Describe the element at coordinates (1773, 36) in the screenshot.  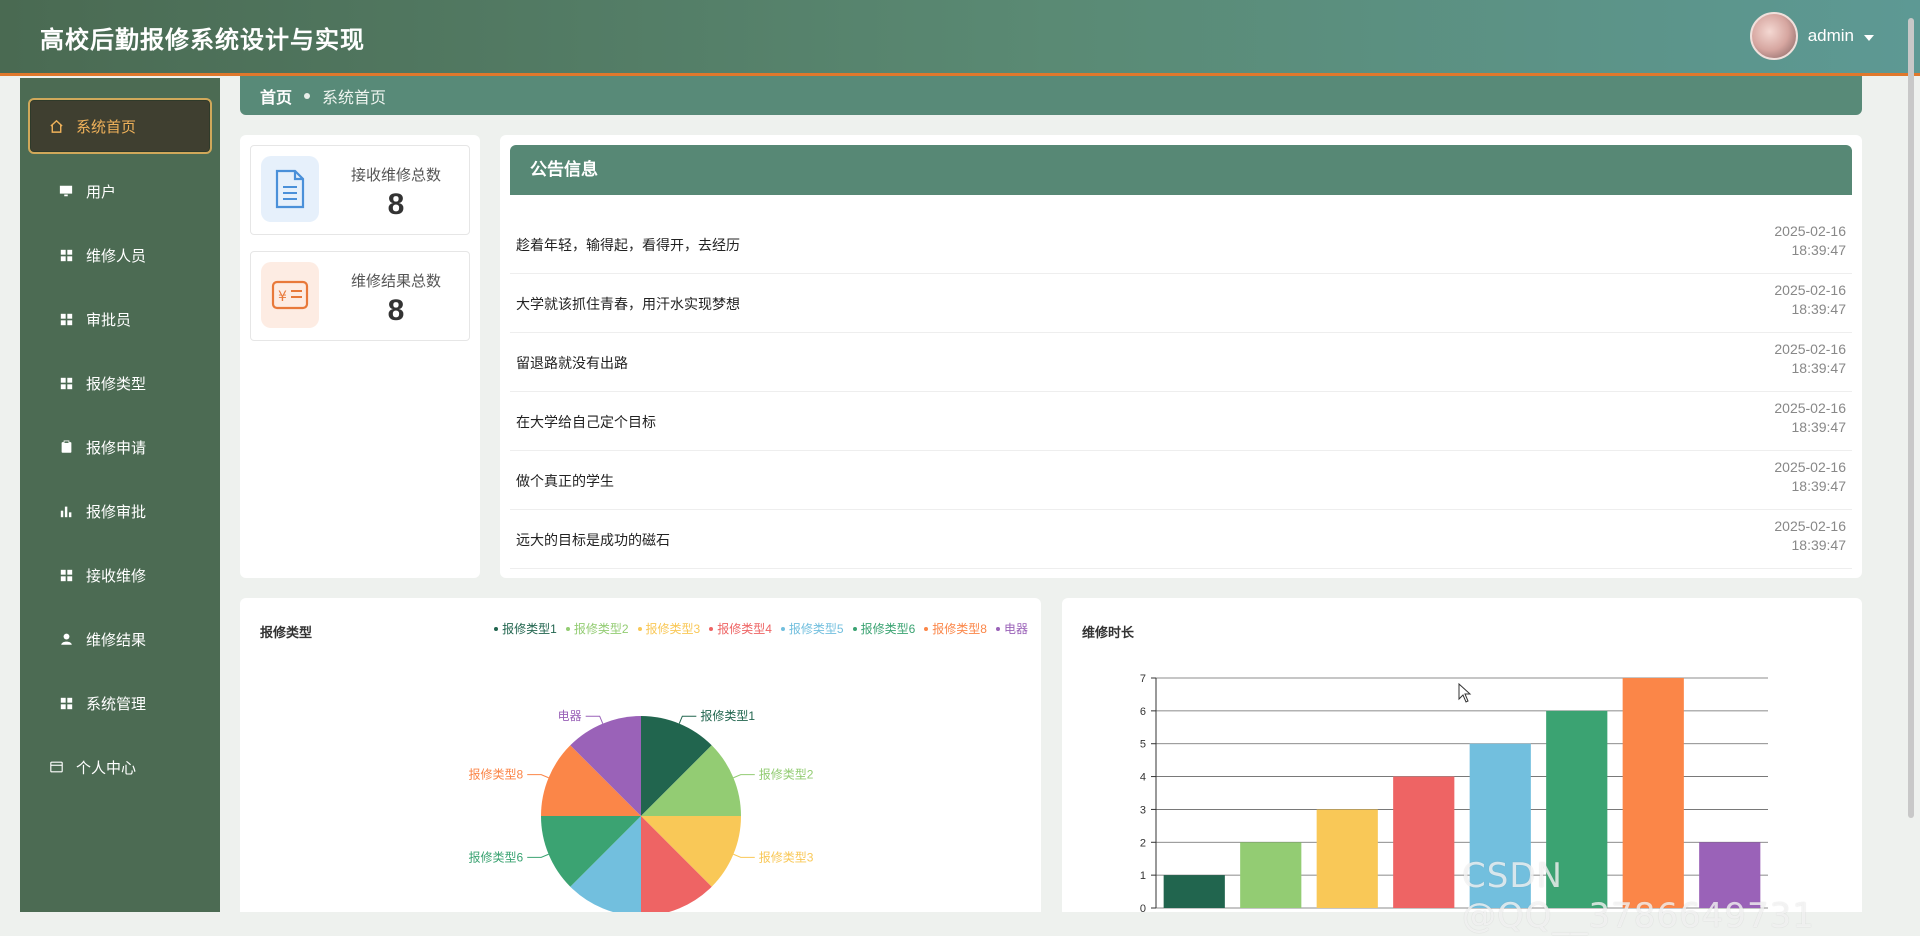
I see `avatar` at that location.